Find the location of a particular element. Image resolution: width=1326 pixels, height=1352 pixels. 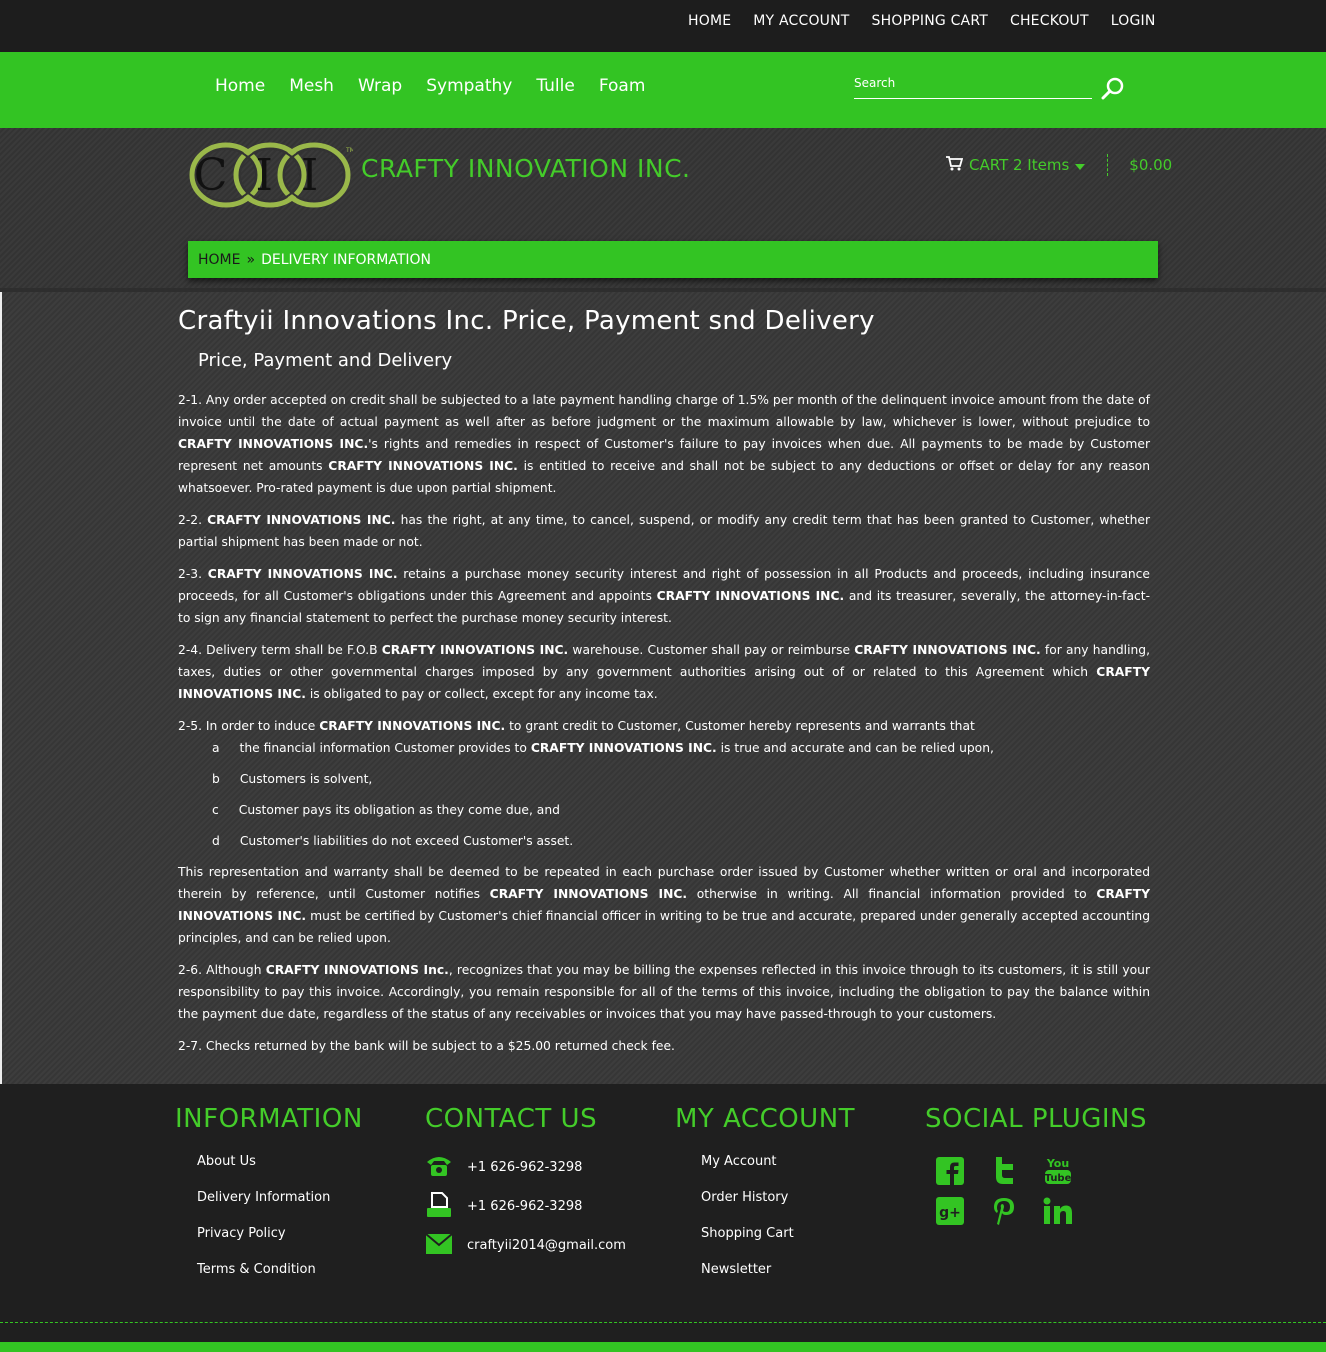

cart-total: $0.00 is located at coordinates (1151, 165).